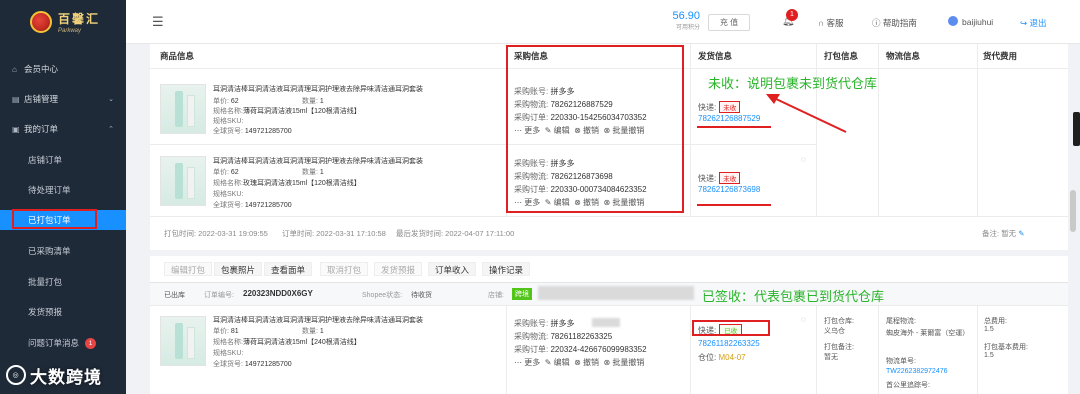  What do you see at coordinates (63, 251) in the screenshot?
I see `sidebar-sub-purchased-list: 已采购清单` at bounding box center [63, 251].